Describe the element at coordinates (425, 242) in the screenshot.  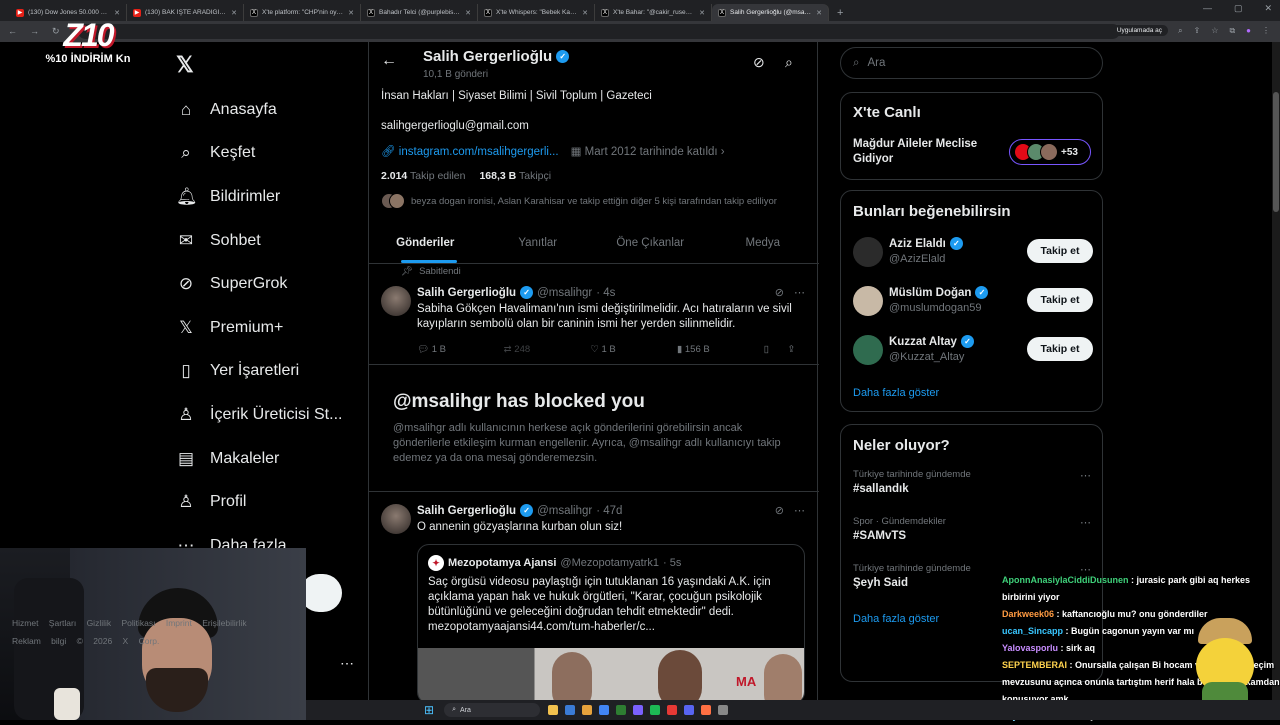
I see `tab-0: Gönderiler` at that location.